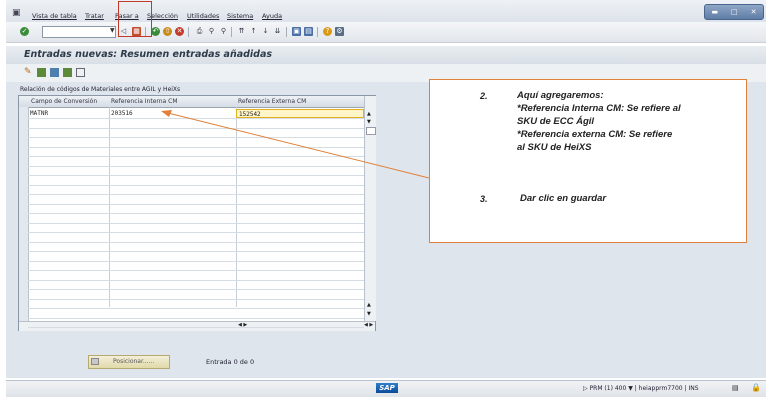 The width and height of the screenshot is (772, 403). I want to click on step2-line: *Referencia externa CM: Se refiere, so click(595, 134).